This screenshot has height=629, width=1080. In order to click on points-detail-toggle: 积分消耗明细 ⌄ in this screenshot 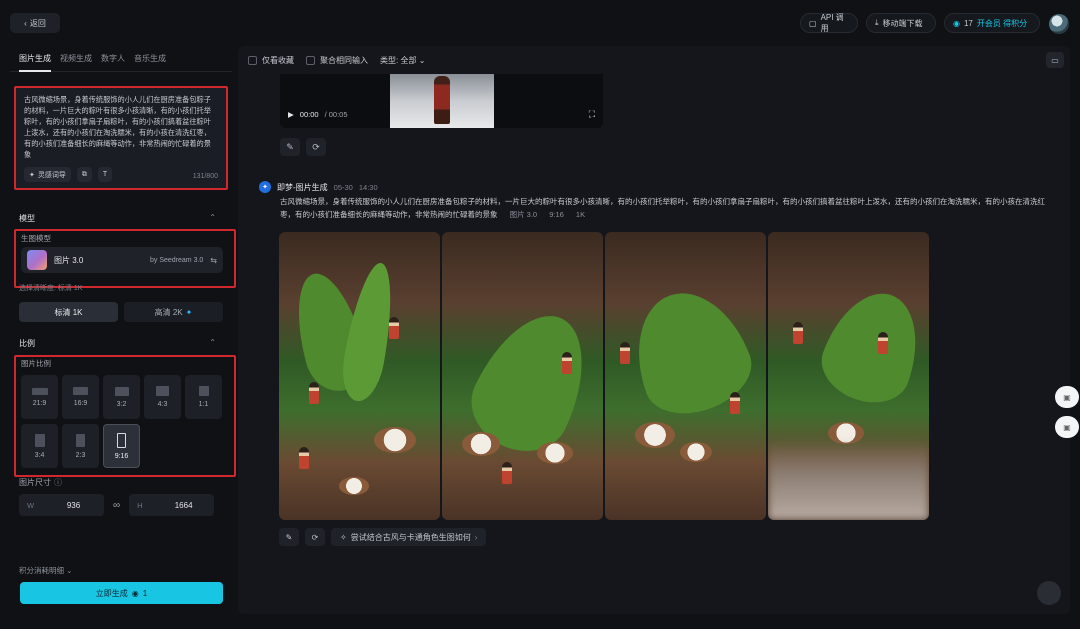, I will do `click(45, 570)`.